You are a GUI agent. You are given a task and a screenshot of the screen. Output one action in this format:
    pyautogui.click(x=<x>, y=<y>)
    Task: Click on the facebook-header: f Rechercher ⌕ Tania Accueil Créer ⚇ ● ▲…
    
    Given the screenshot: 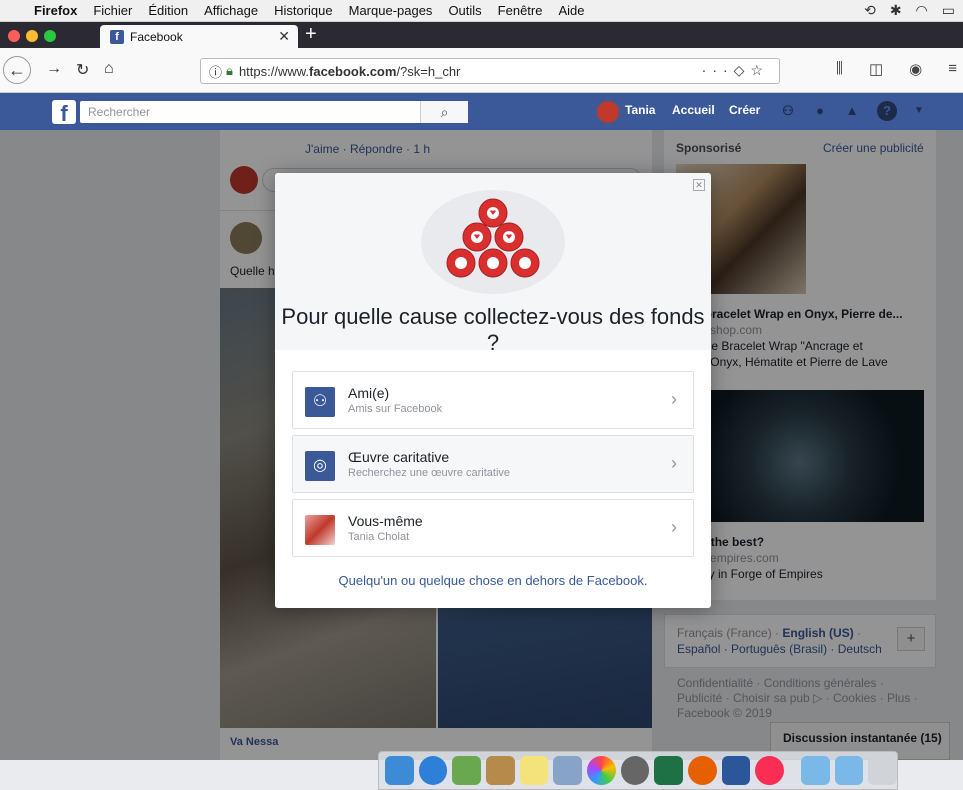 What is the action you would take?
    pyautogui.click(x=481, y=111)
    